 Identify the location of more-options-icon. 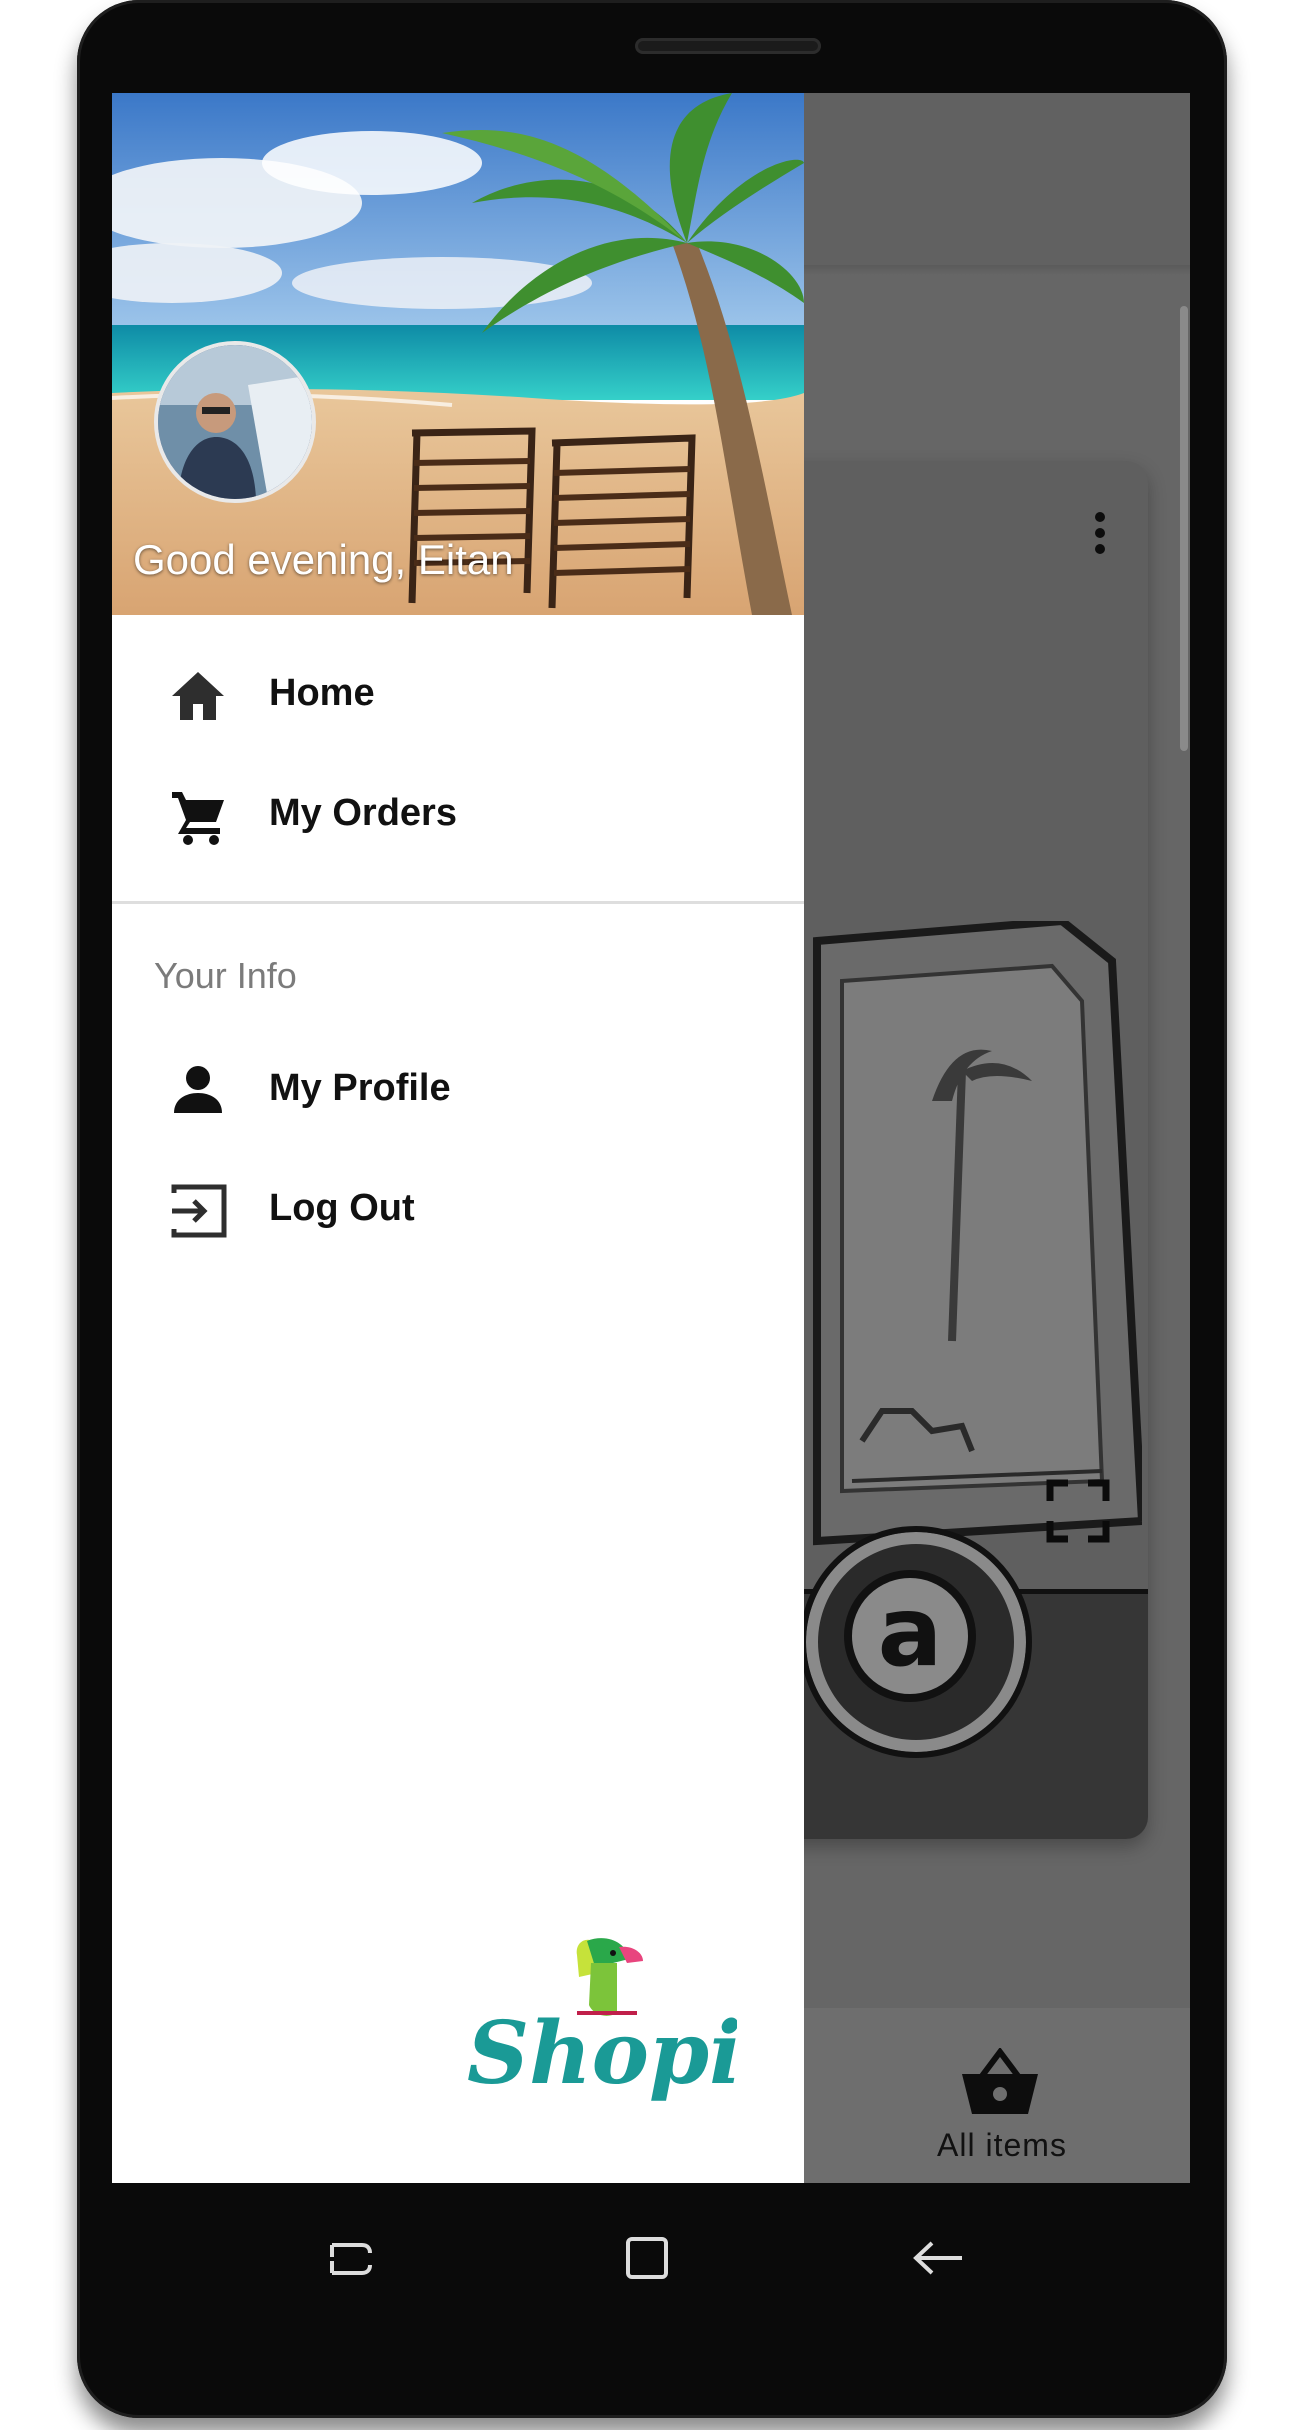
(1100, 539).